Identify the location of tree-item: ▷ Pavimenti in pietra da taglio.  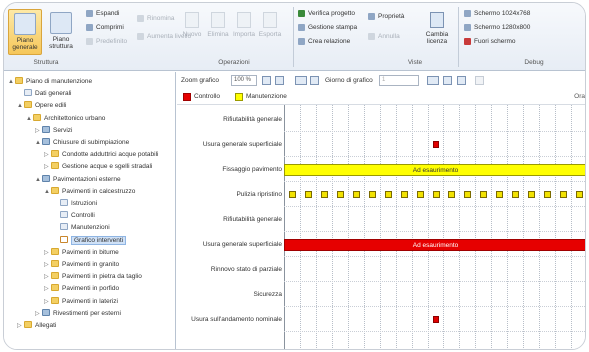
(93, 276).